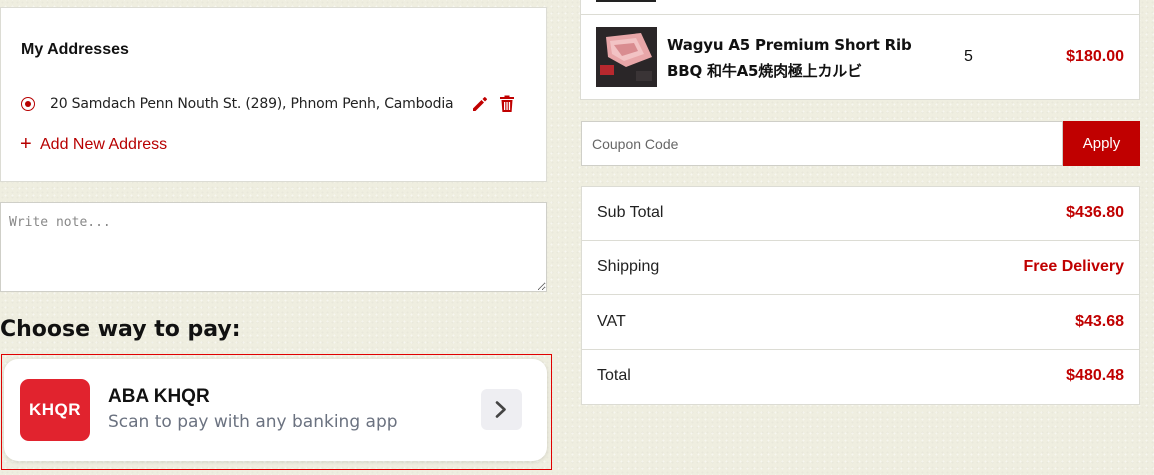 The image size is (1154, 475). I want to click on khqr-logo: KHQR, so click(55, 410).